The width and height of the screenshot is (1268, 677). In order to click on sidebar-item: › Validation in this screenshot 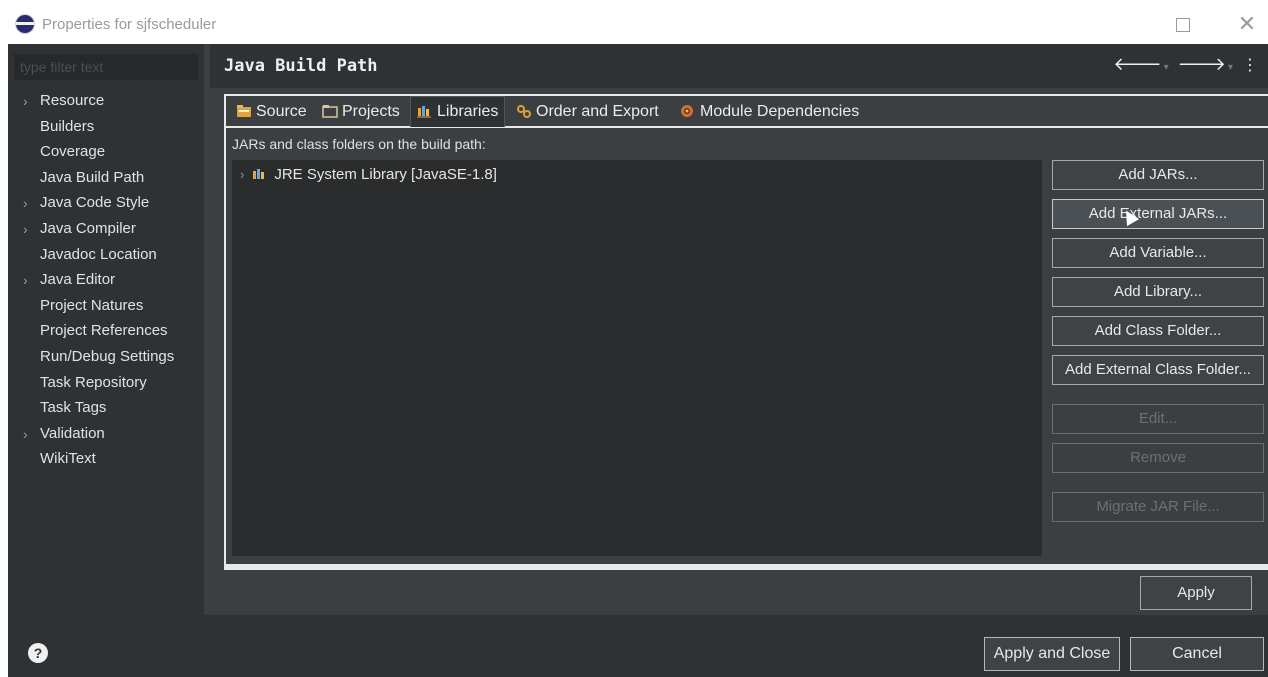, I will do `click(106, 436)`.